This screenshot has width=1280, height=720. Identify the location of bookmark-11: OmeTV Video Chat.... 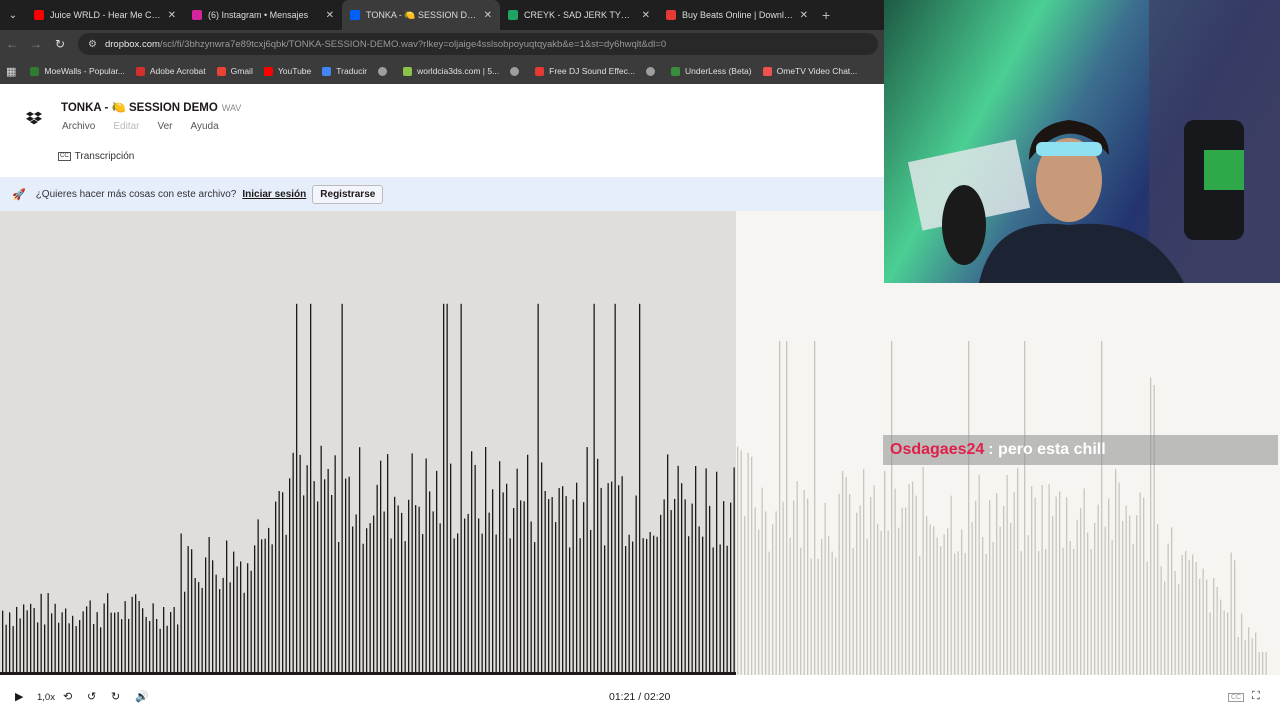
(809, 71).